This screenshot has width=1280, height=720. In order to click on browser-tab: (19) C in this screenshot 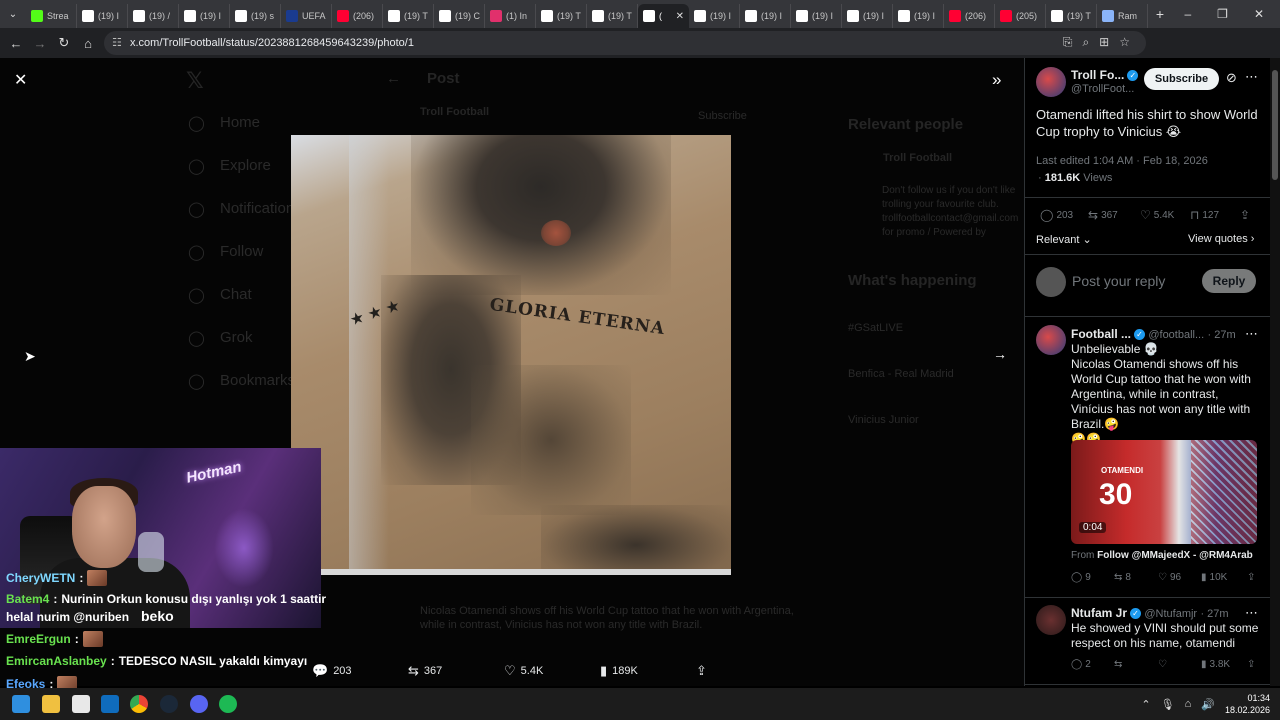, I will do `click(459, 16)`.